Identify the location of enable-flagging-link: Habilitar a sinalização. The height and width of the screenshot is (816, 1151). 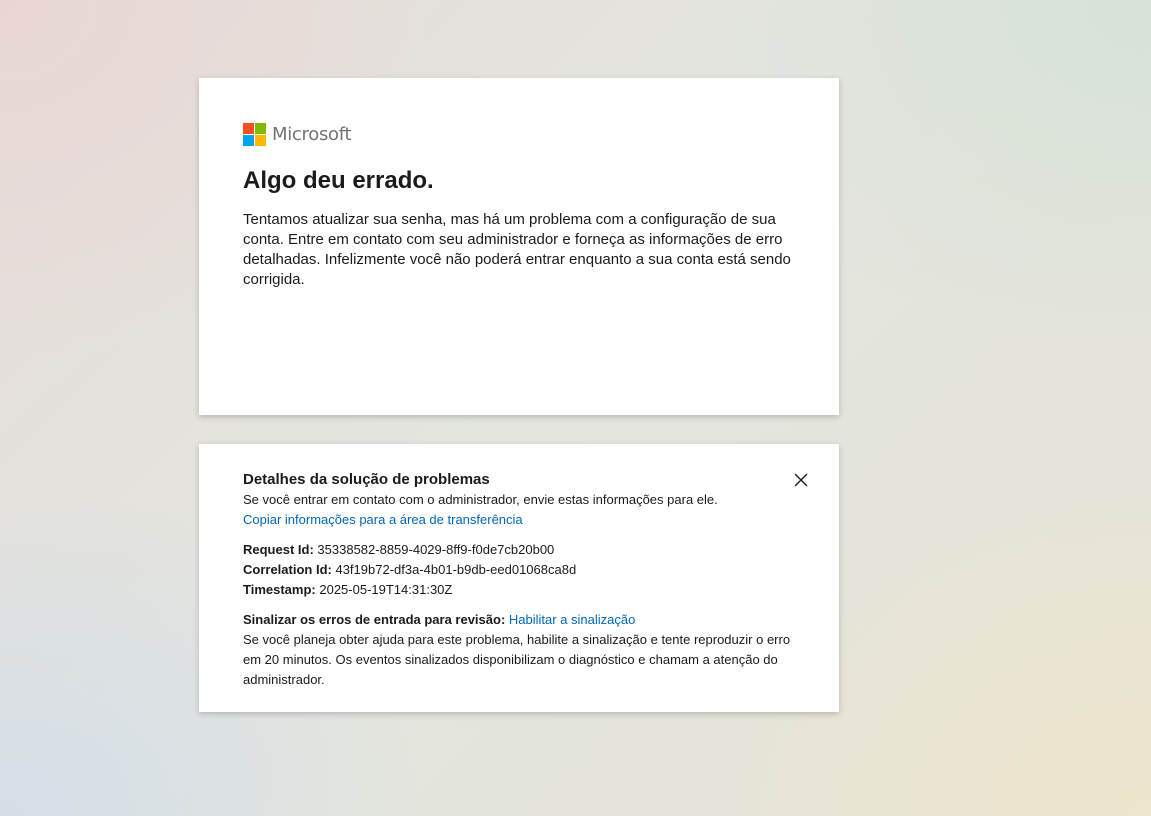
(572, 619).